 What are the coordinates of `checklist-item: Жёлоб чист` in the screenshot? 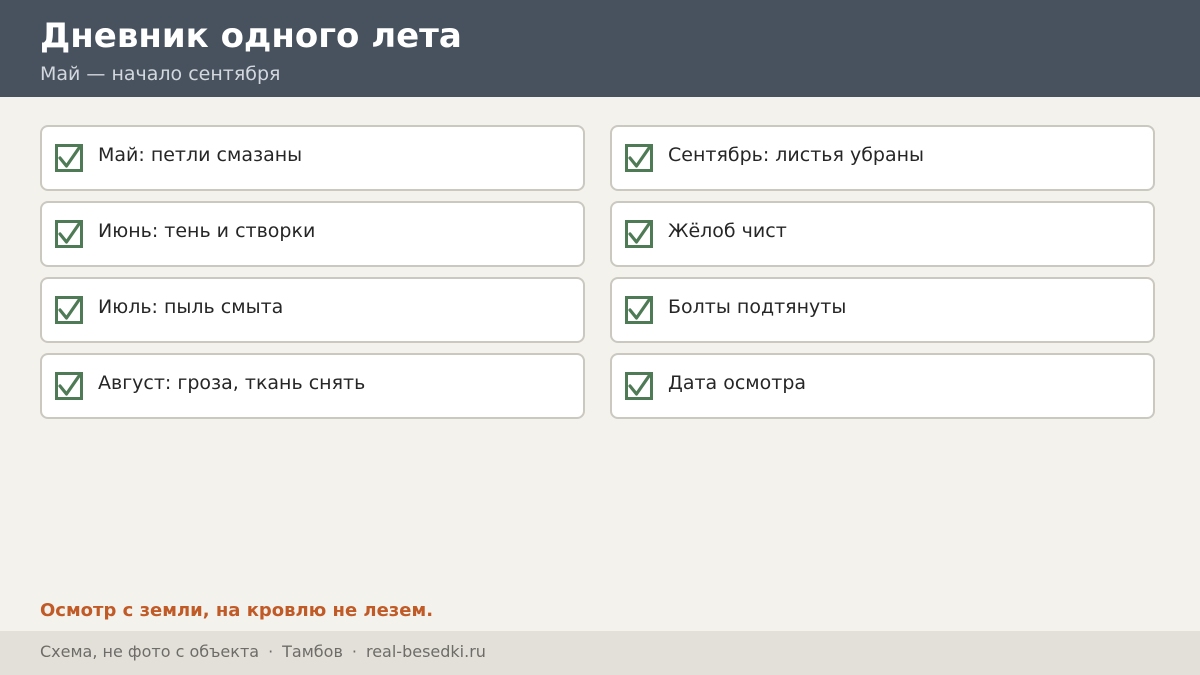 It's located at (882, 234).